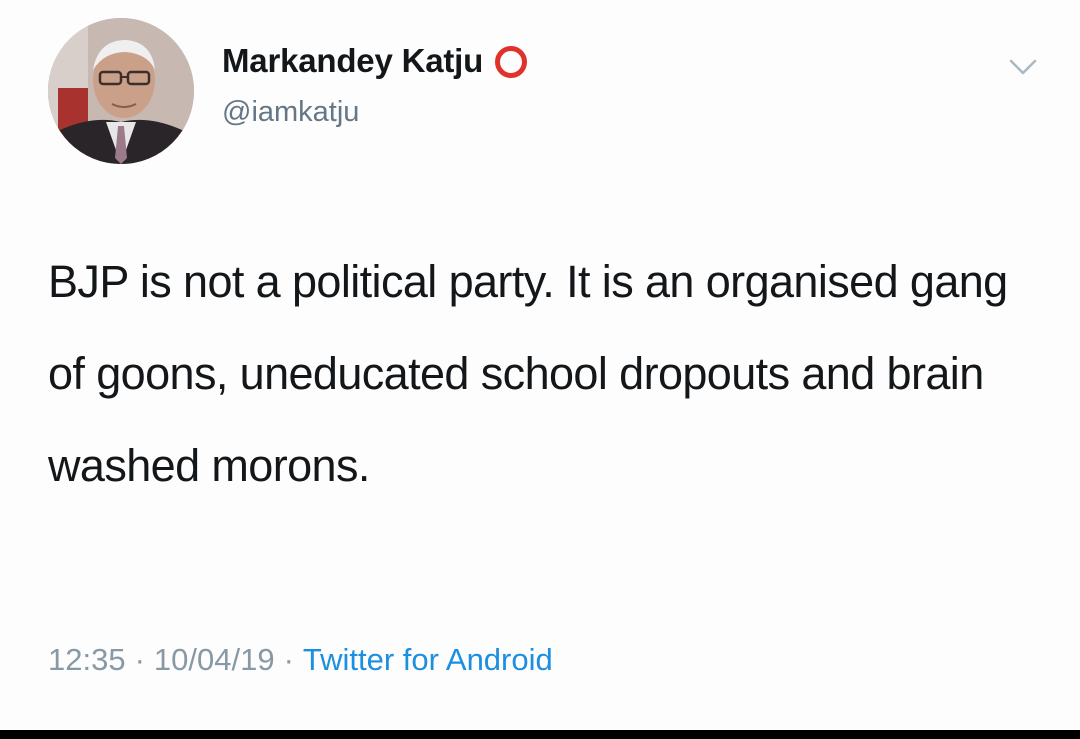 The width and height of the screenshot is (1080, 739). Describe the element at coordinates (540, 734) in the screenshot. I see `bottom-border` at that location.